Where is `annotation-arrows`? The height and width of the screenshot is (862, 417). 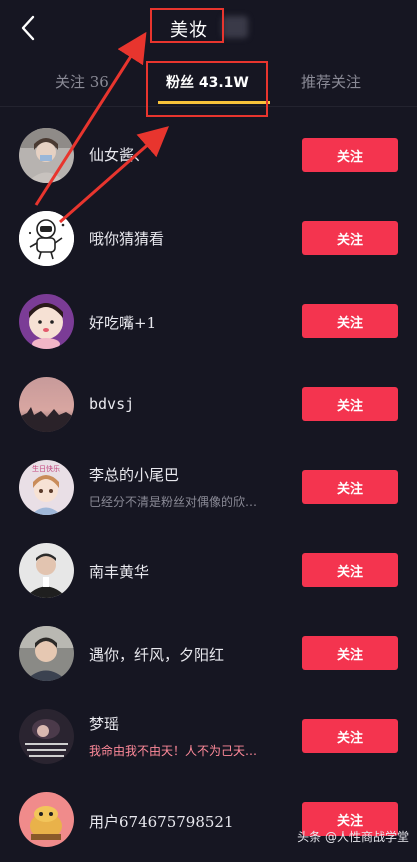 annotation-arrows is located at coordinates (102, 127).